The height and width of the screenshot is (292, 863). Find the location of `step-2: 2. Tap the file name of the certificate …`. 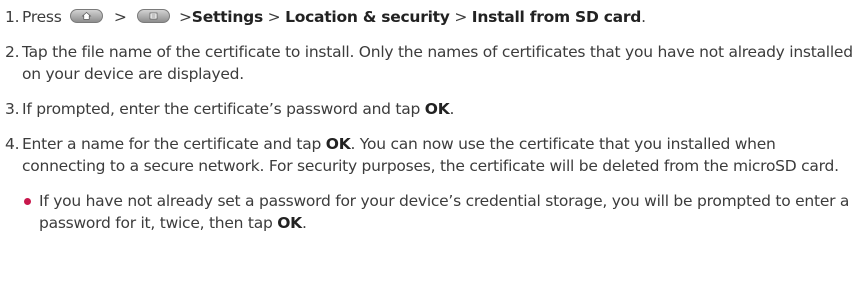

step-2: 2. Tap the file name of the certificate … is located at coordinates (431, 63).